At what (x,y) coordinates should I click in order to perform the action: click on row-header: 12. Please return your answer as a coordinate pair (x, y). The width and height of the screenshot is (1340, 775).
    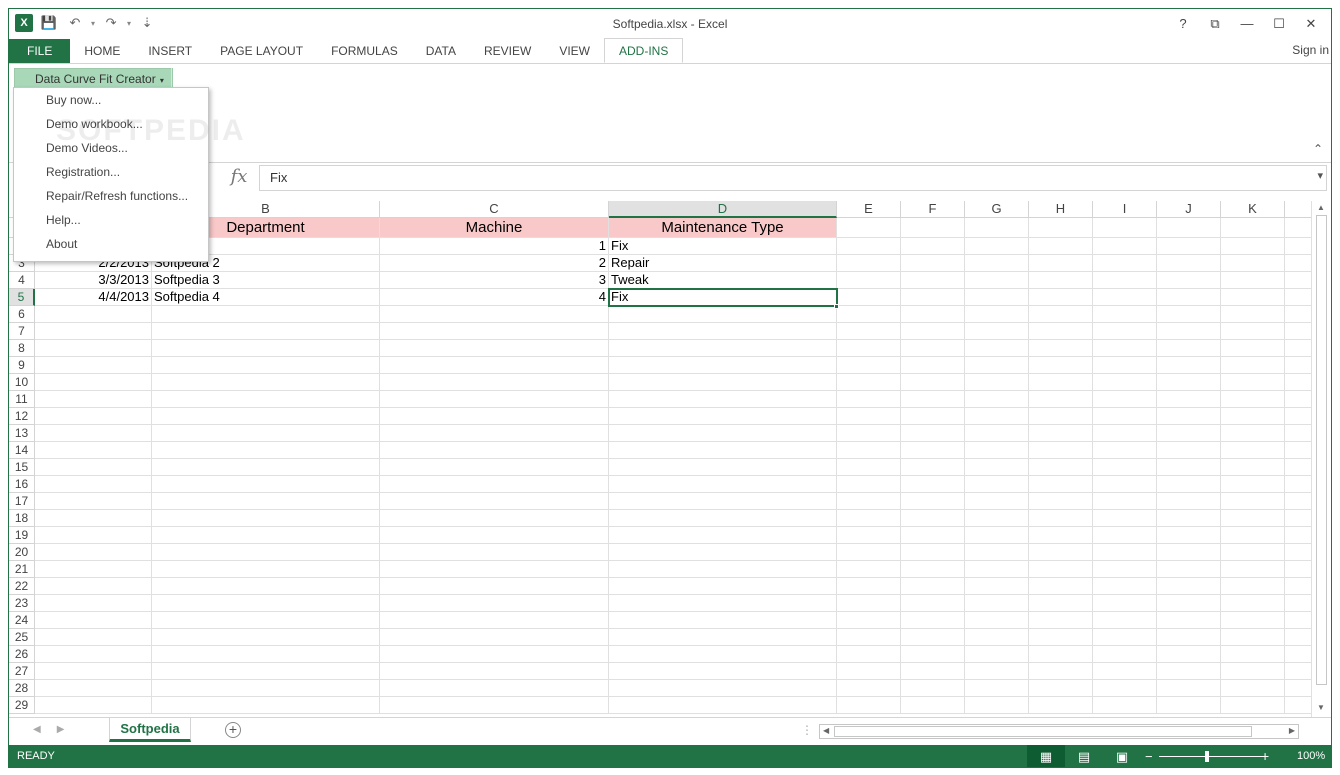
    Looking at the image, I should click on (22, 416).